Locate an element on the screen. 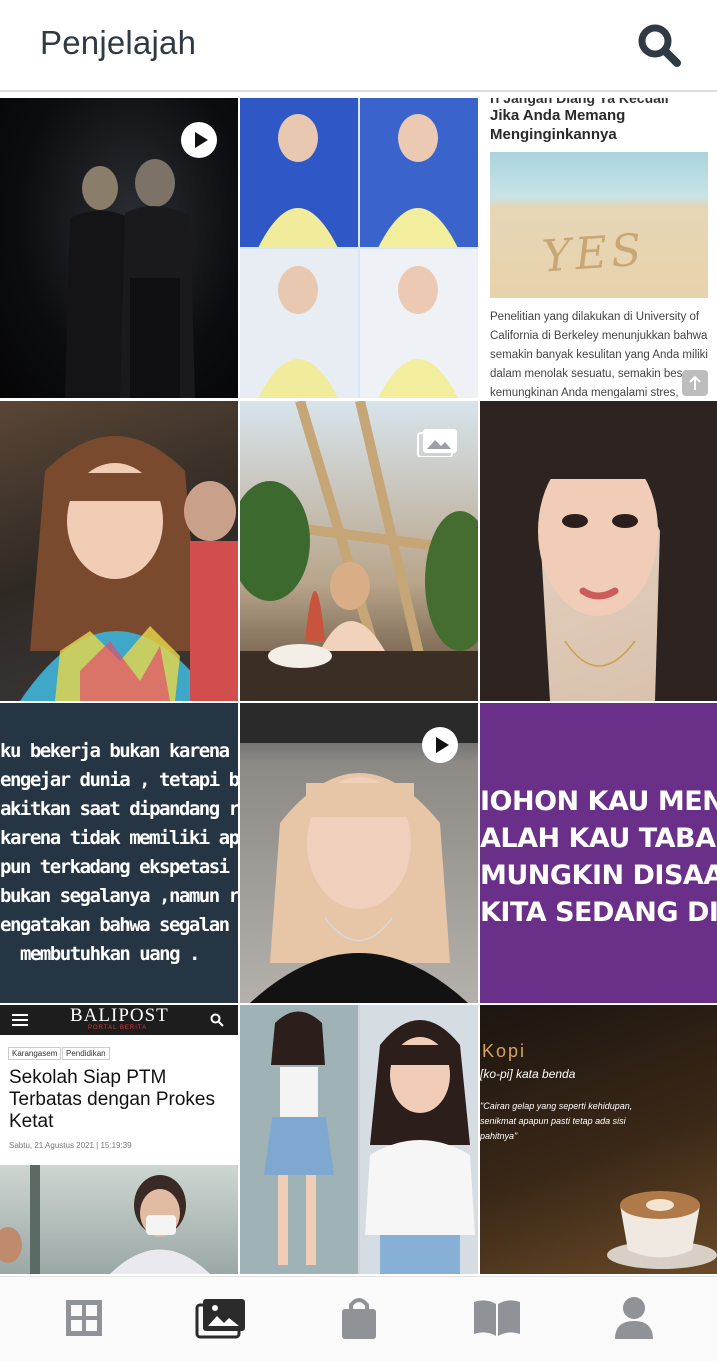  quote-line: karena tidak memiliki apa2 is located at coordinates (119, 838).